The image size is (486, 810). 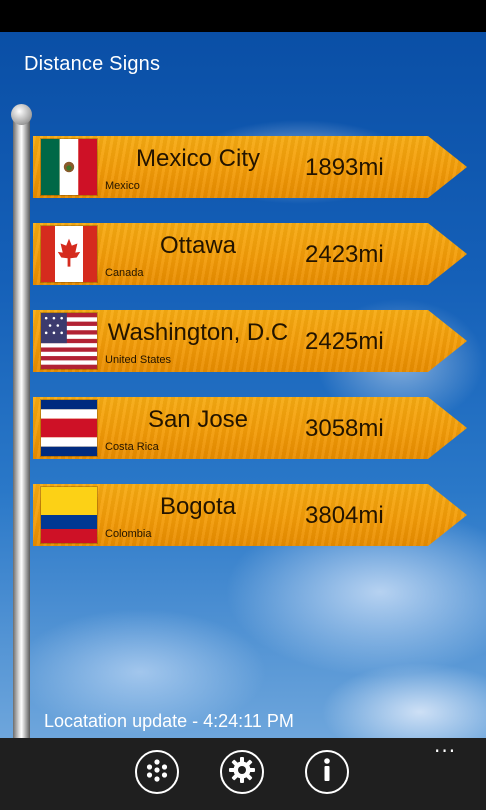 What do you see at coordinates (21, 114) in the screenshot?
I see `signpost-pole-cap` at bounding box center [21, 114].